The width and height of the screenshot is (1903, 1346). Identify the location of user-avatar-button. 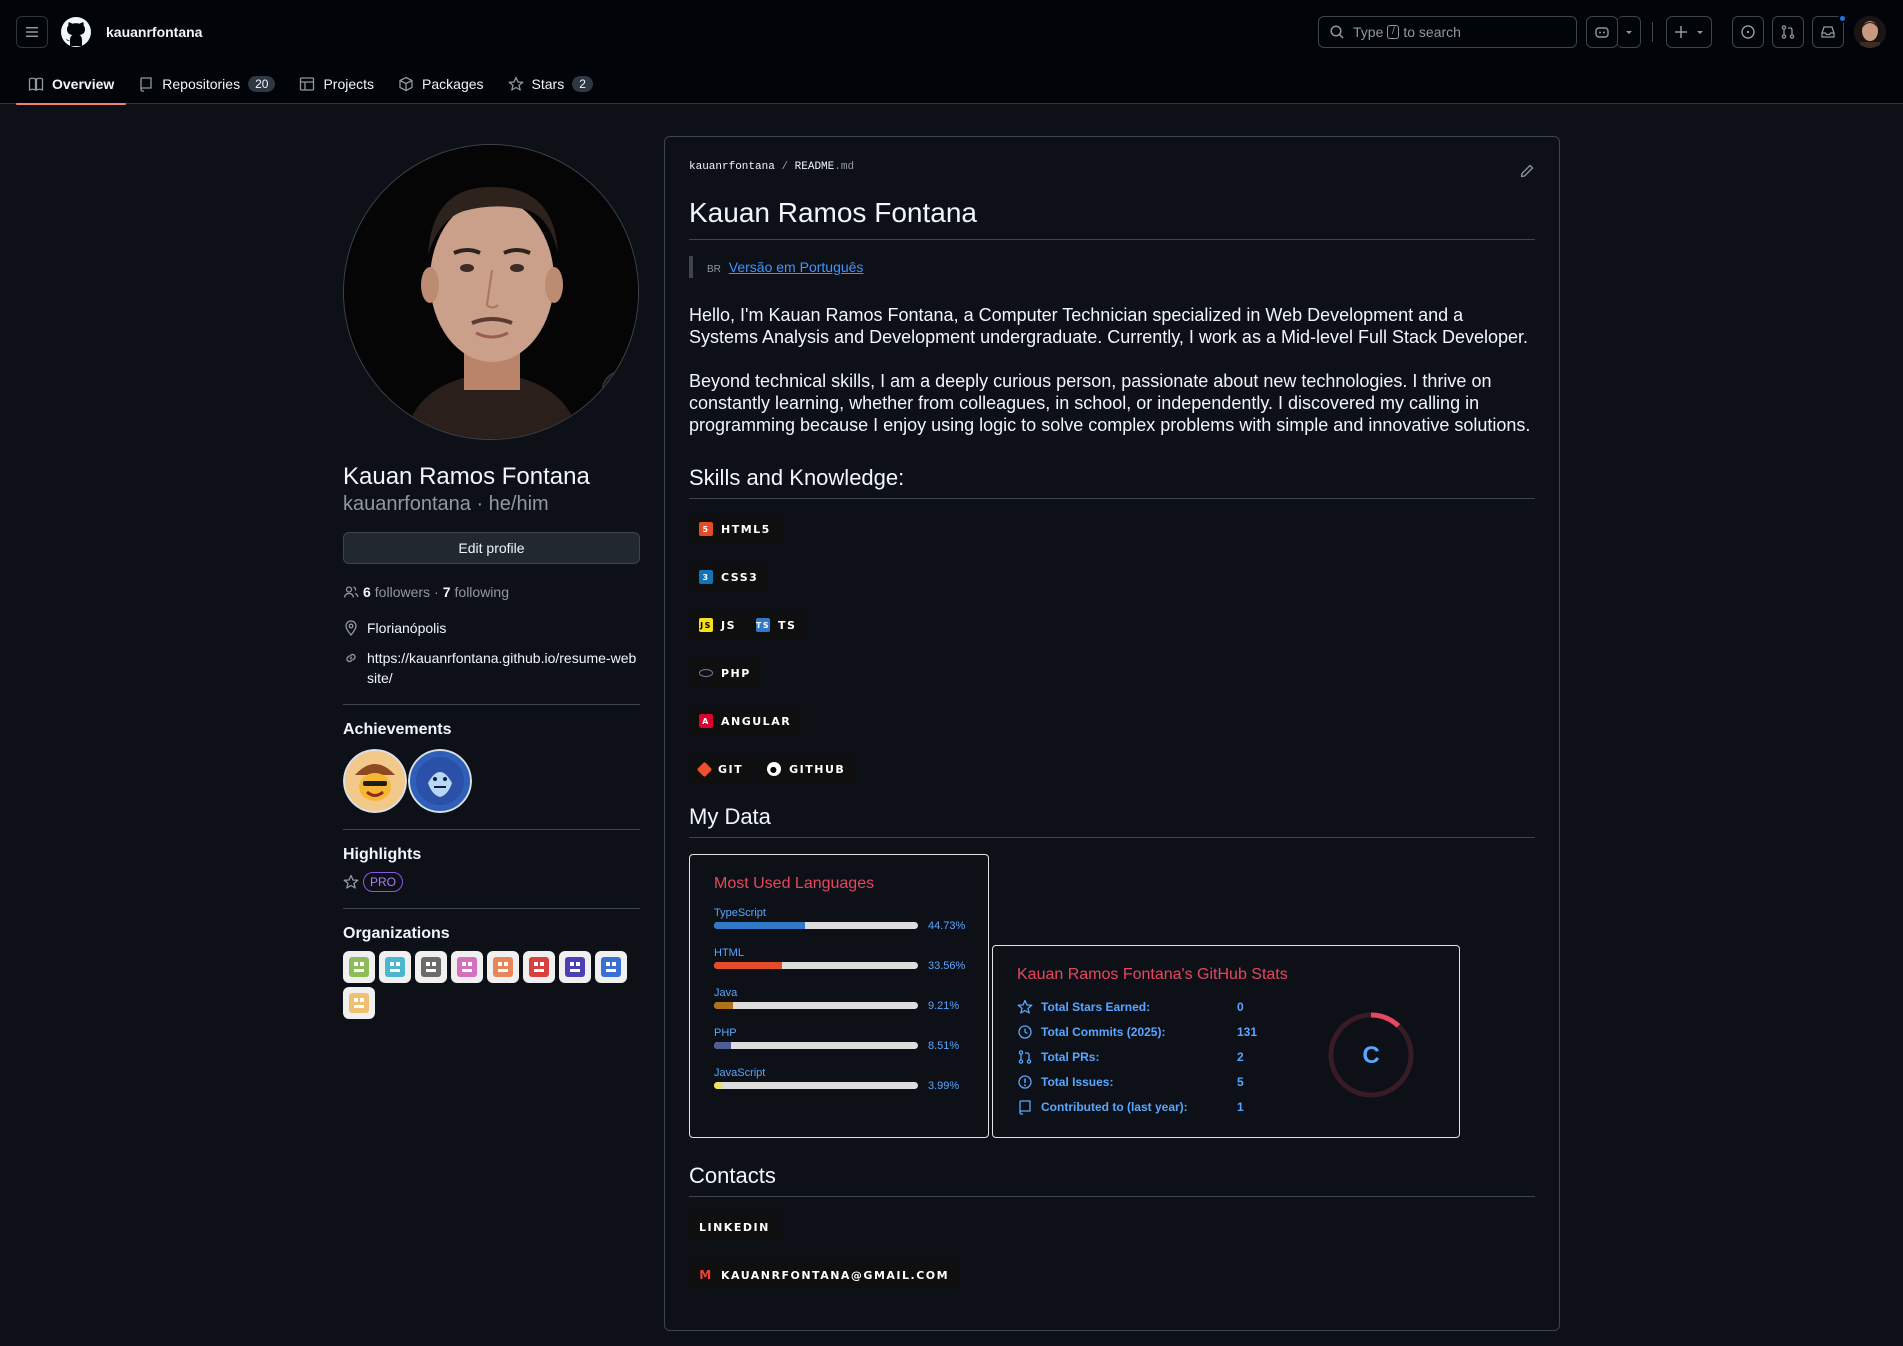
(1870, 32).